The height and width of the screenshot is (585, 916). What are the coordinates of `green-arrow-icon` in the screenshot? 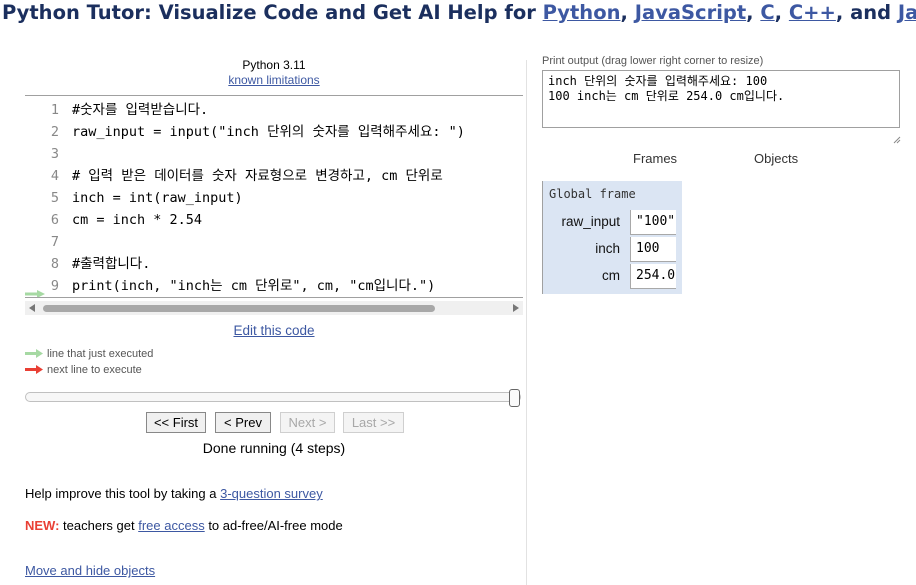 It's located at (34, 353).